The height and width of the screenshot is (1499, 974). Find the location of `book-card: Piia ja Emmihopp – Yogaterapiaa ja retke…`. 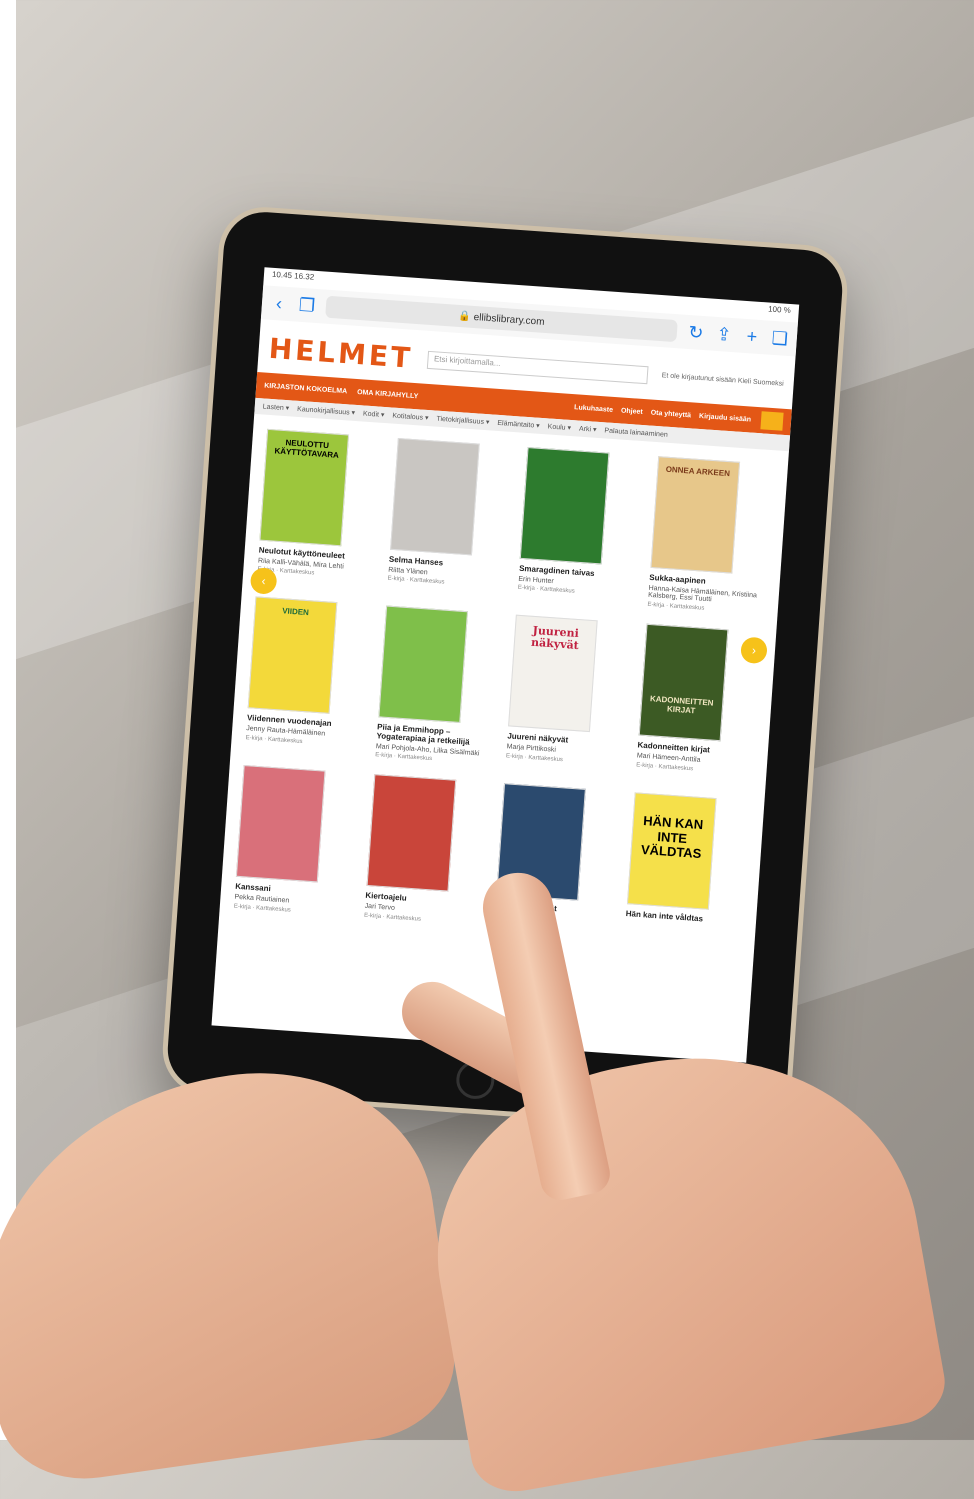

book-card: Piia ja Emmihopp – Yogaterapiaa ja retke… is located at coordinates (438, 686).